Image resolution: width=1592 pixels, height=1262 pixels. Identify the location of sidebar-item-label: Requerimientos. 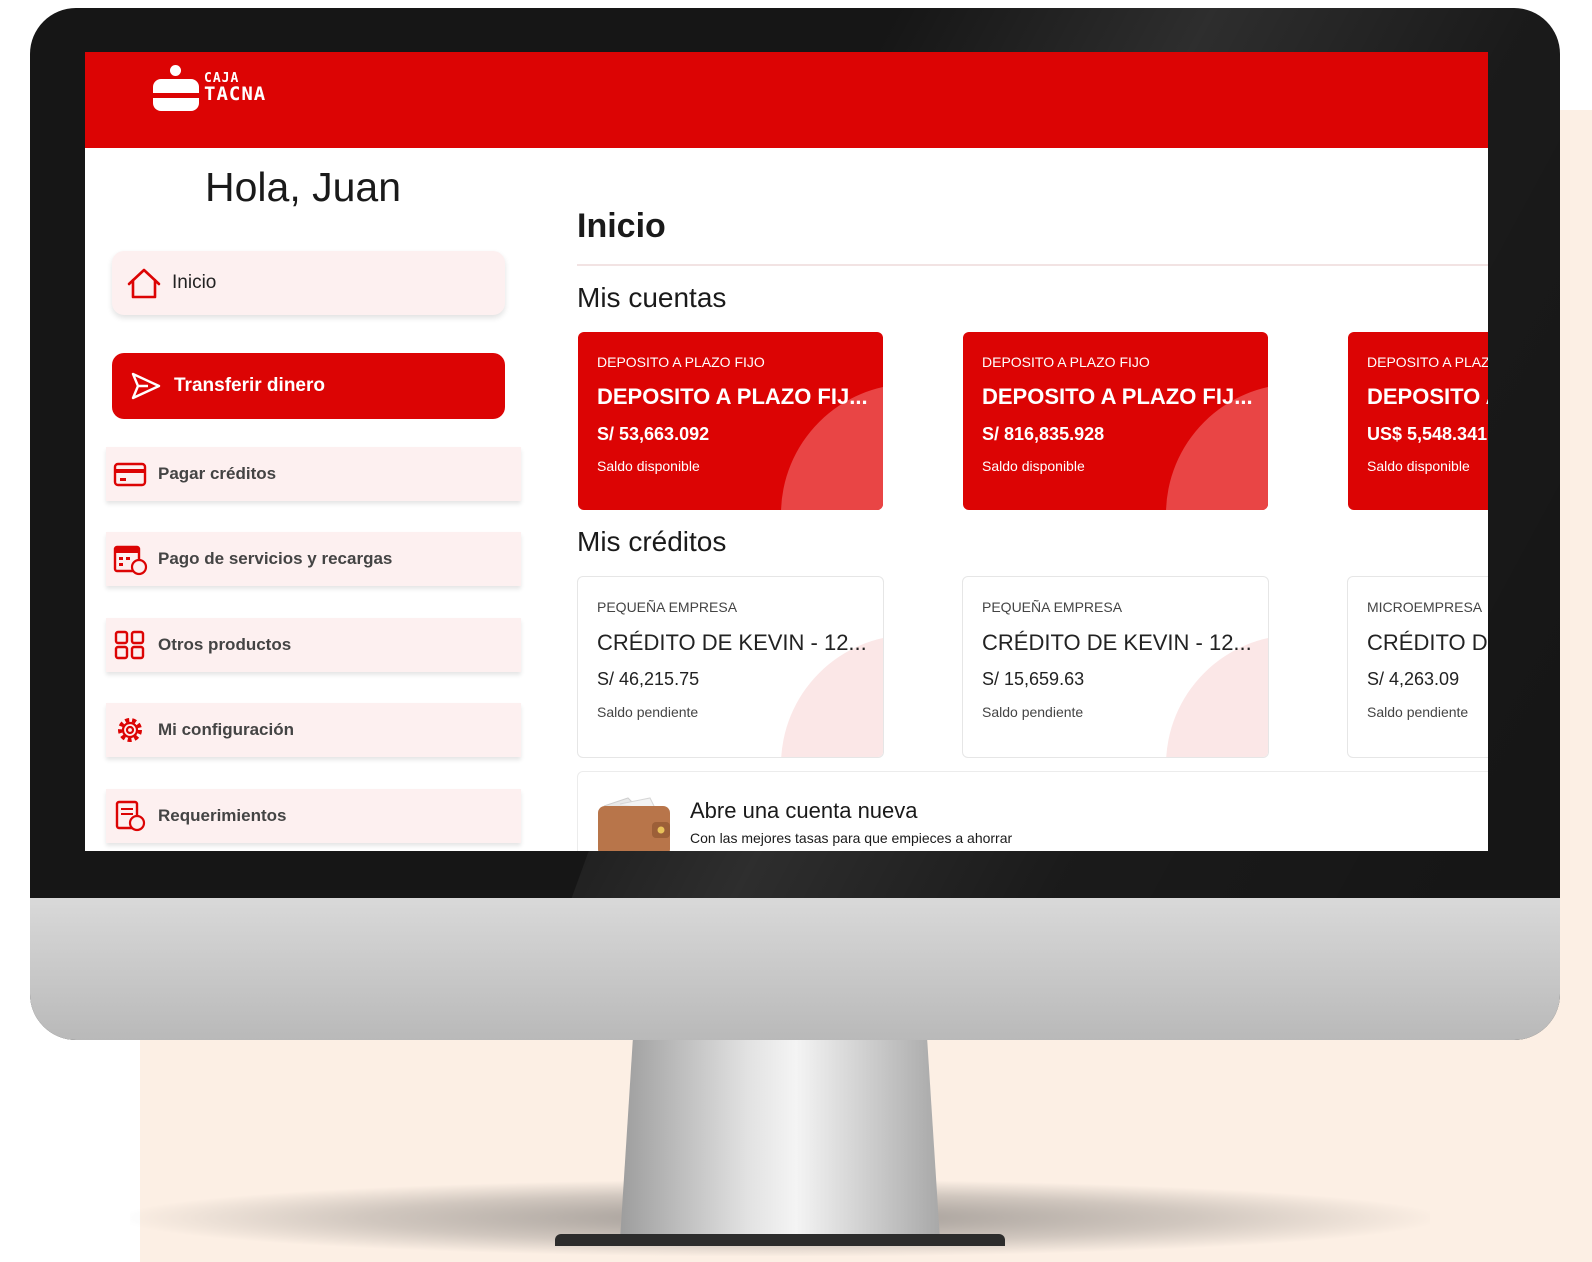
(222, 815).